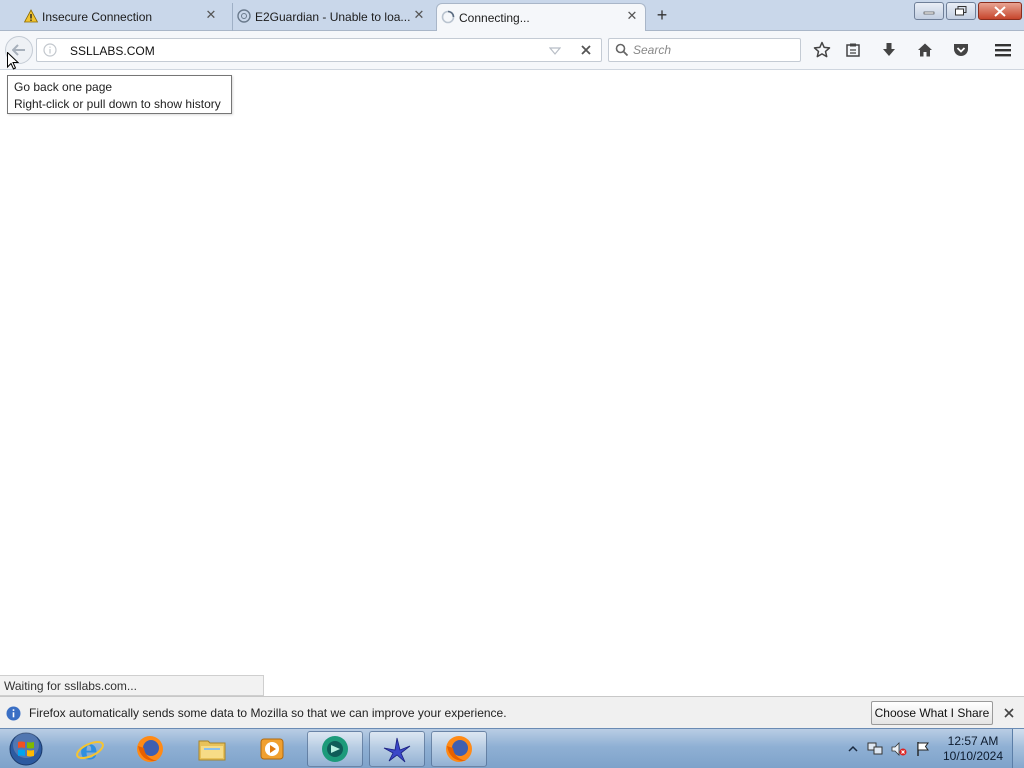 This screenshot has height=768, width=1024. I want to click on history-dropdown-icon, so click(555, 52).